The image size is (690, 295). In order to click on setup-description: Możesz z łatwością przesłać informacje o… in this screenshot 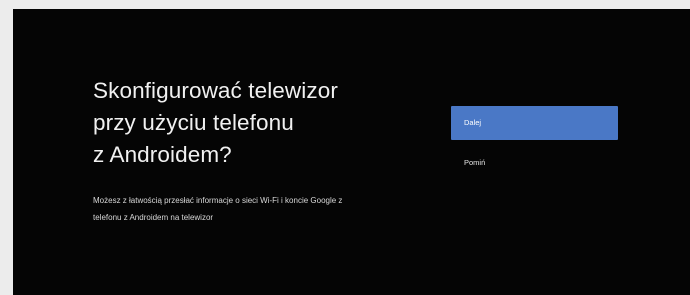, I will do `click(263, 209)`.